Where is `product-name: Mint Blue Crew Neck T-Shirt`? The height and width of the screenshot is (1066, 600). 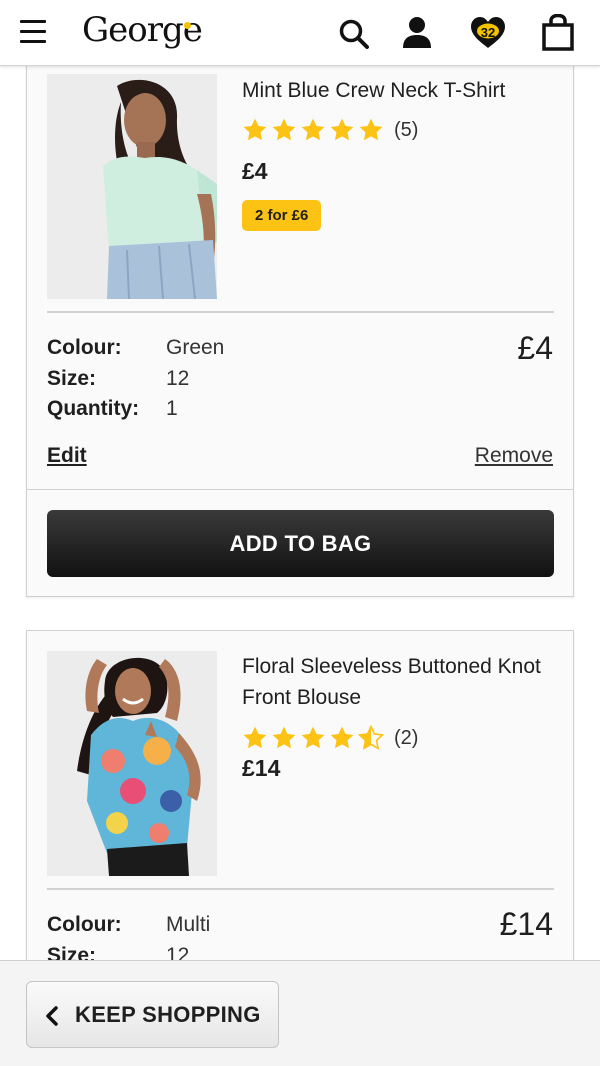 product-name: Mint Blue Crew Neck T-Shirt is located at coordinates (402, 90).